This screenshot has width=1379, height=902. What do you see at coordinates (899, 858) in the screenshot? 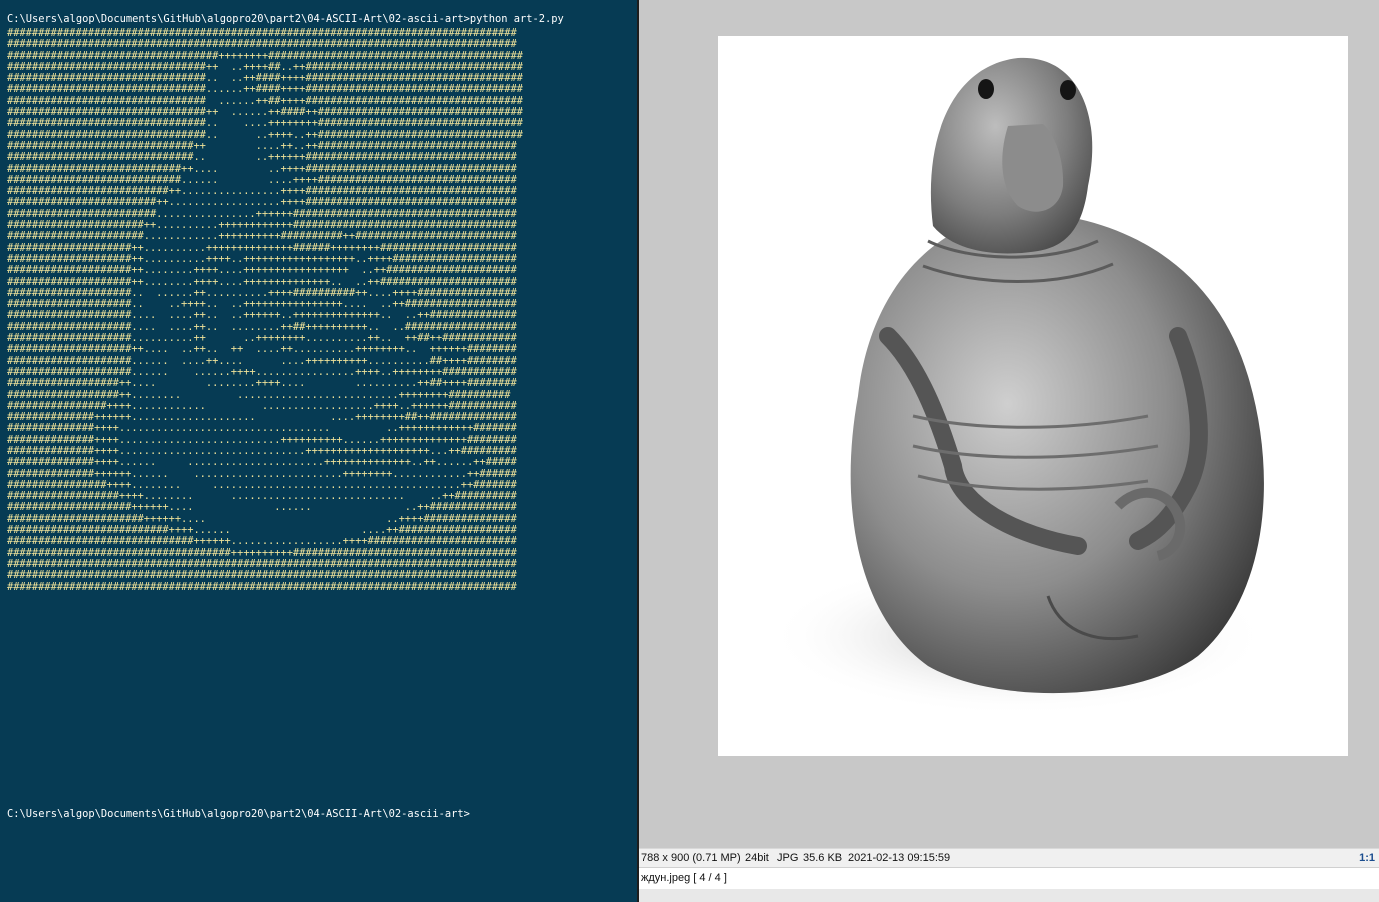
I see `image-datetime: 2021-02-13 09:15:59` at bounding box center [899, 858].